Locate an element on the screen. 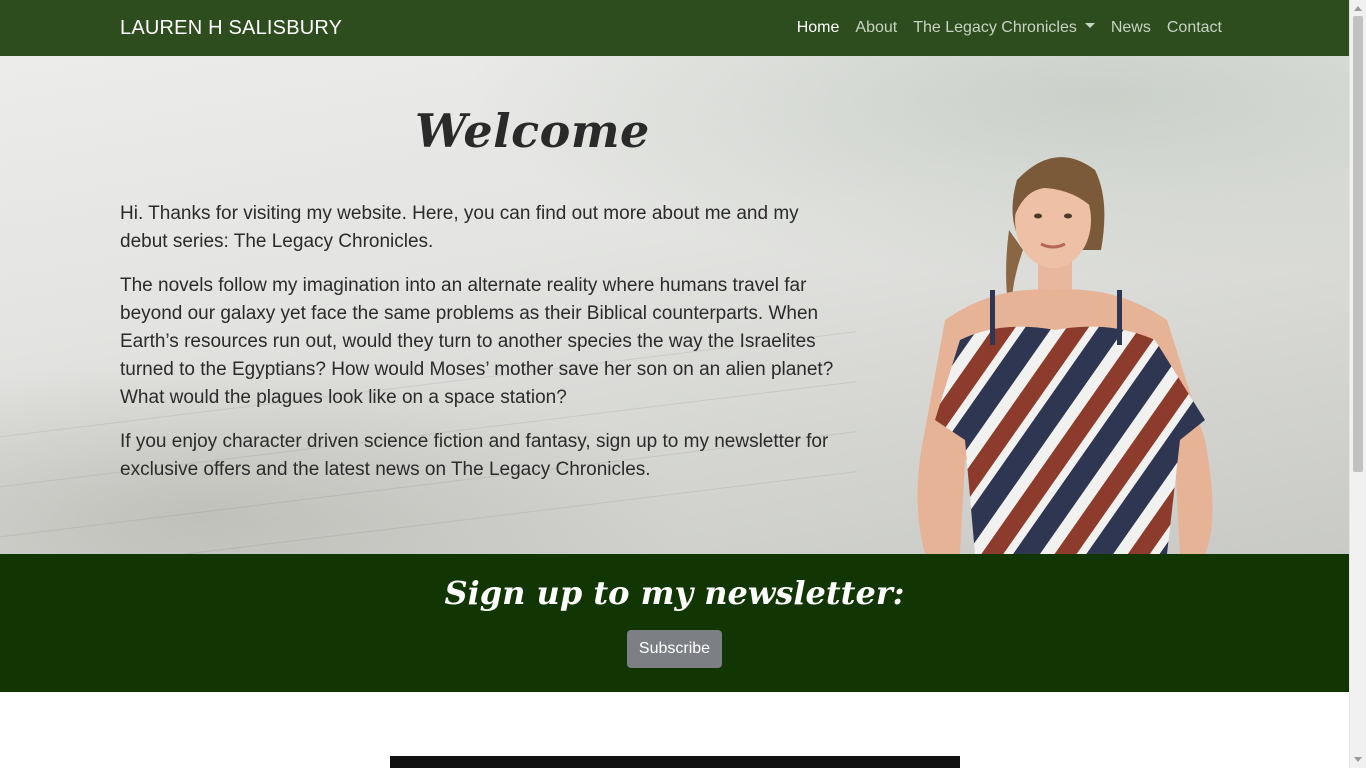  newsletter-title: Sign up to my newsletter: is located at coordinates (674, 593).